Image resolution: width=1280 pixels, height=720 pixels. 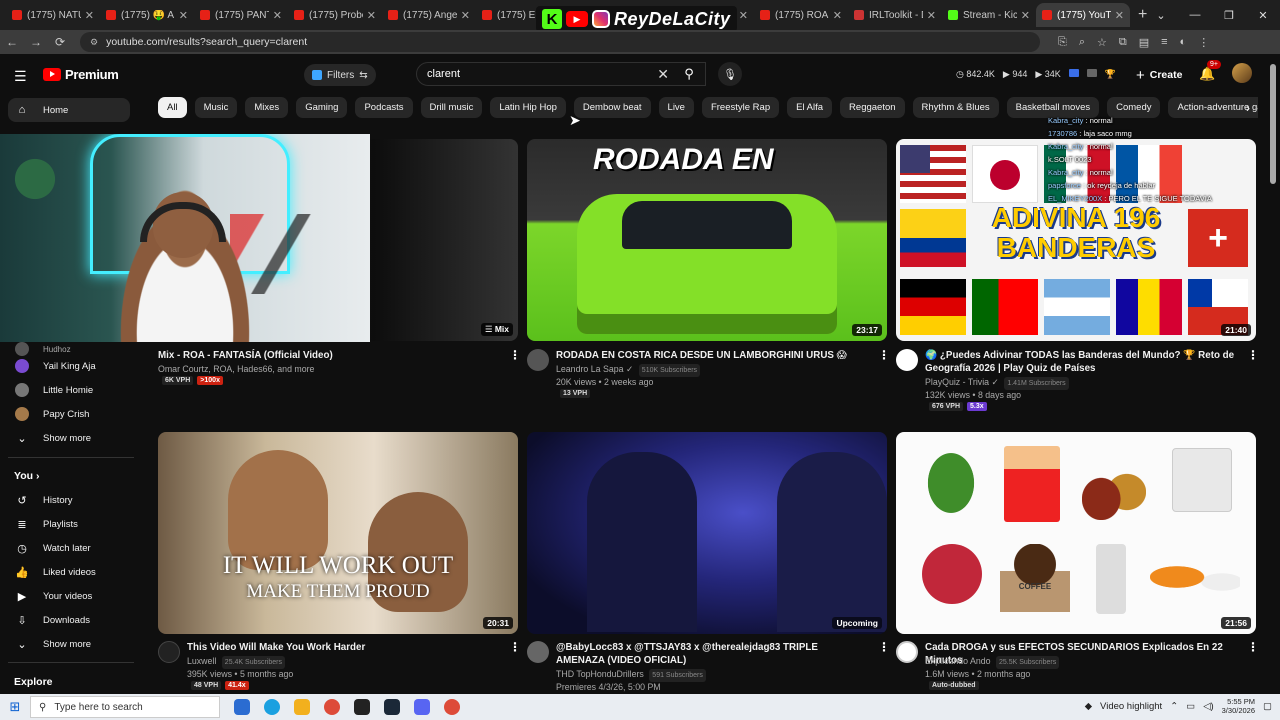 What do you see at coordinates (528, 107) in the screenshot?
I see `chip-latin-hip-hop: Latin Hip Hop` at bounding box center [528, 107].